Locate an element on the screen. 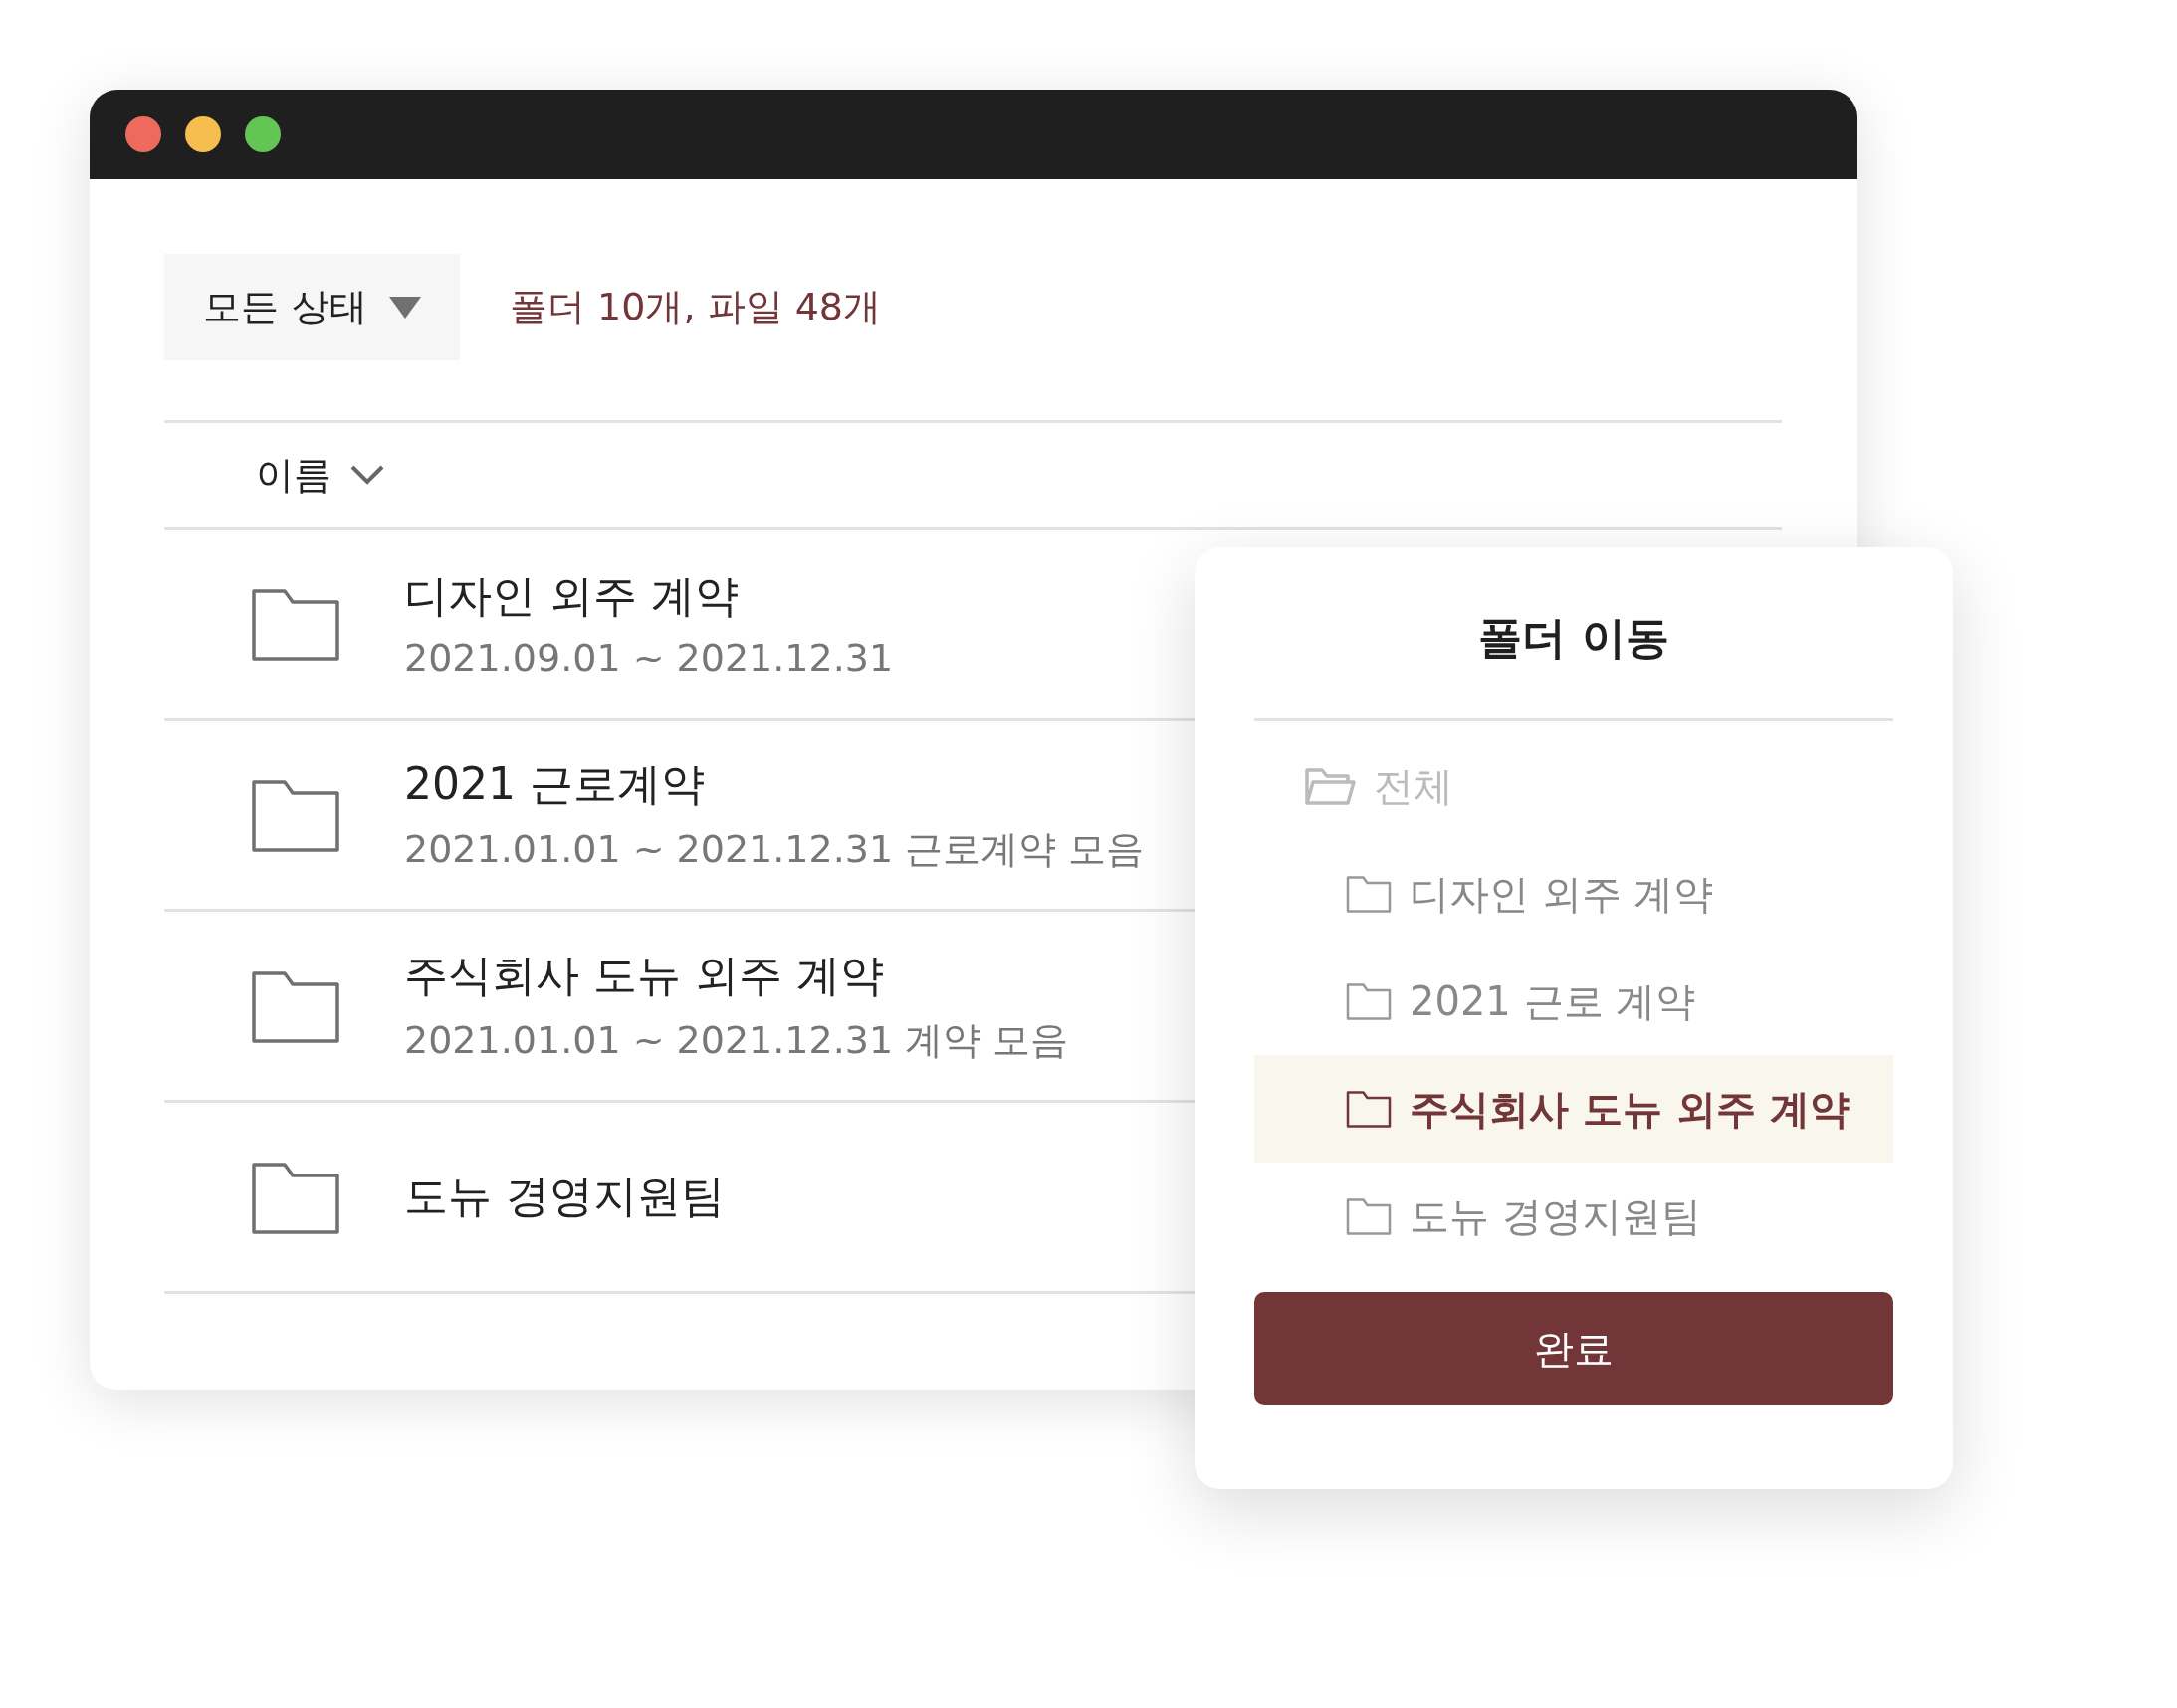  folder-name: 2021 근로계약 is located at coordinates (555, 783).